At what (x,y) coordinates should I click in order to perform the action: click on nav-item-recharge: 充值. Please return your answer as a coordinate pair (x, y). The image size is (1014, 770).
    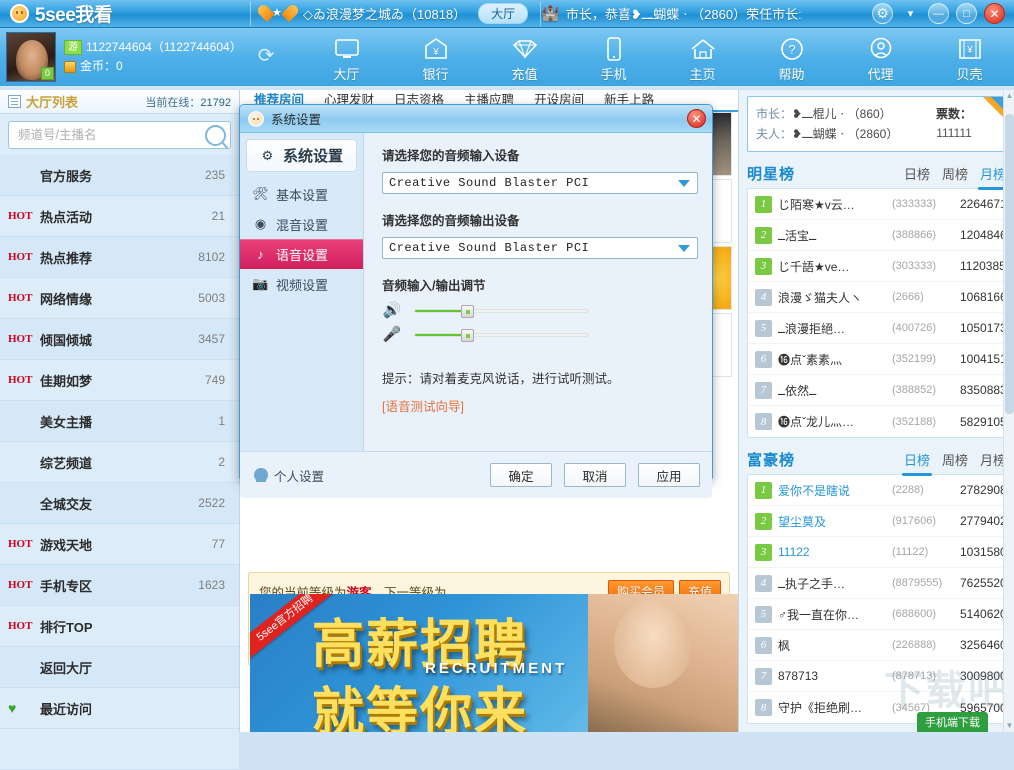
    Looking at the image, I should click on (524, 59).